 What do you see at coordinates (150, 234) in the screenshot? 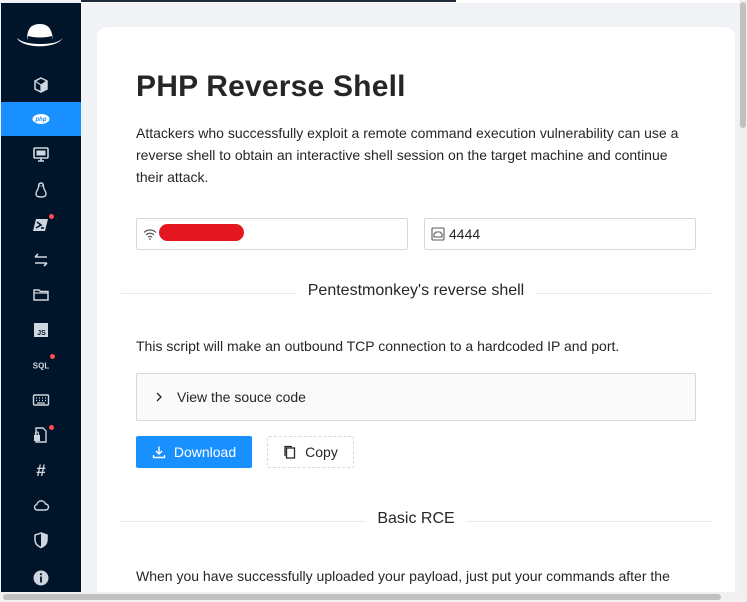
I see `wifi-icon` at bounding box center [150, 234].